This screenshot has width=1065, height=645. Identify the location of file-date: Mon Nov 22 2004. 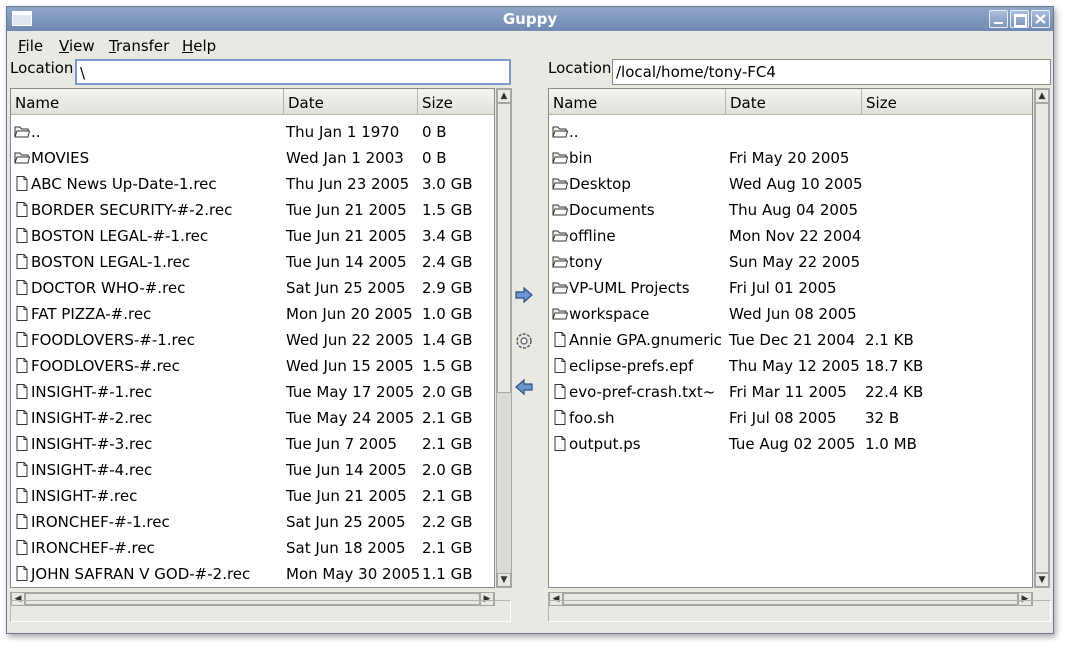
(795, 236).